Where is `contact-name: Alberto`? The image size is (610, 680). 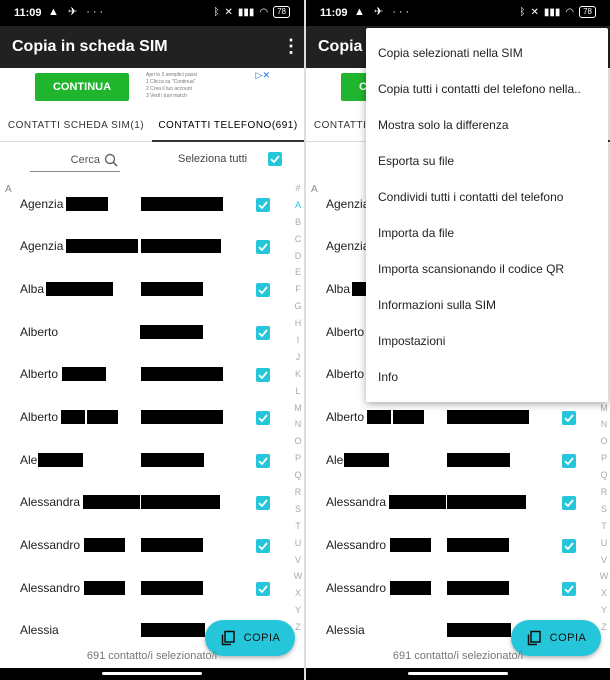 contact-name: Alberto is located at coordinates (39, 332).